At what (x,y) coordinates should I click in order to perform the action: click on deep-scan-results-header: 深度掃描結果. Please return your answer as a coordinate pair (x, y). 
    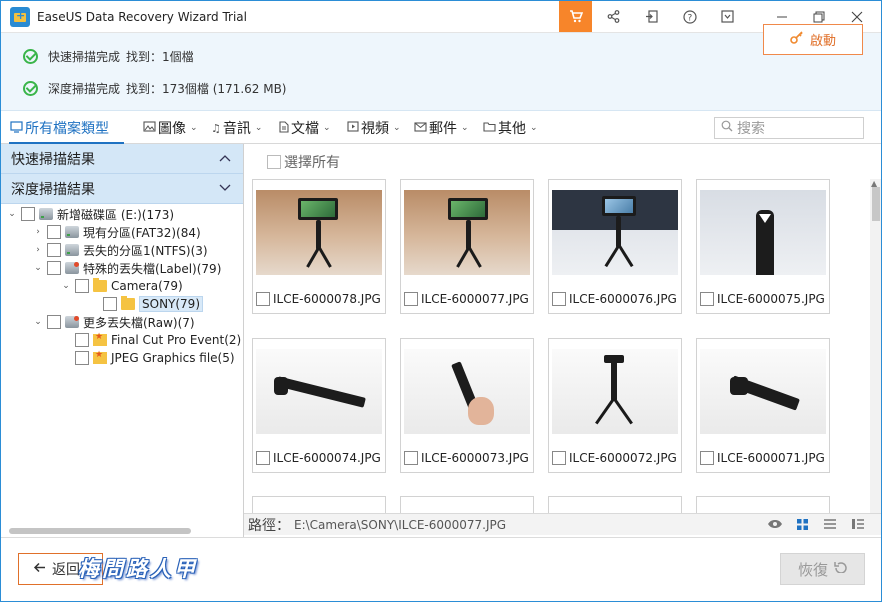
    Looking at the image, I should click on (122, 189).